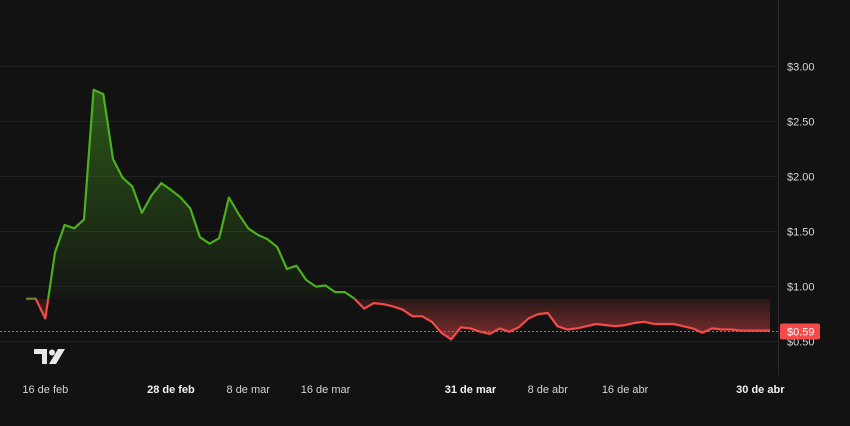  I want to click on current-price-label: $0.59, so click(800, 331).